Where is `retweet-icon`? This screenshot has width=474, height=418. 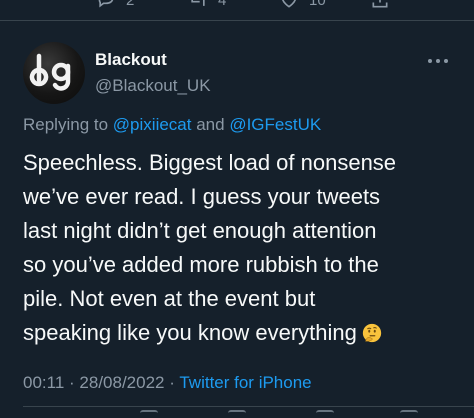 retweet-icon is located at coordinates (198, 3).